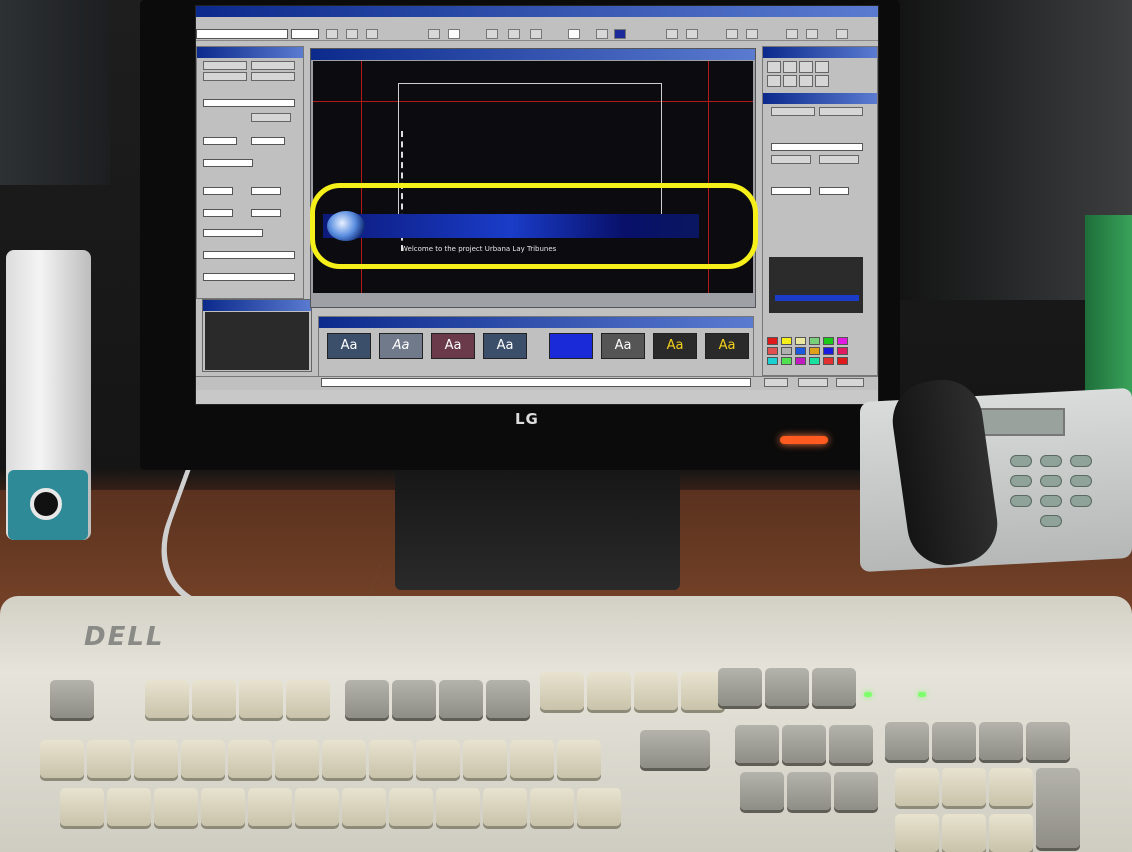  I want to click on file-field, so click(817, 147).